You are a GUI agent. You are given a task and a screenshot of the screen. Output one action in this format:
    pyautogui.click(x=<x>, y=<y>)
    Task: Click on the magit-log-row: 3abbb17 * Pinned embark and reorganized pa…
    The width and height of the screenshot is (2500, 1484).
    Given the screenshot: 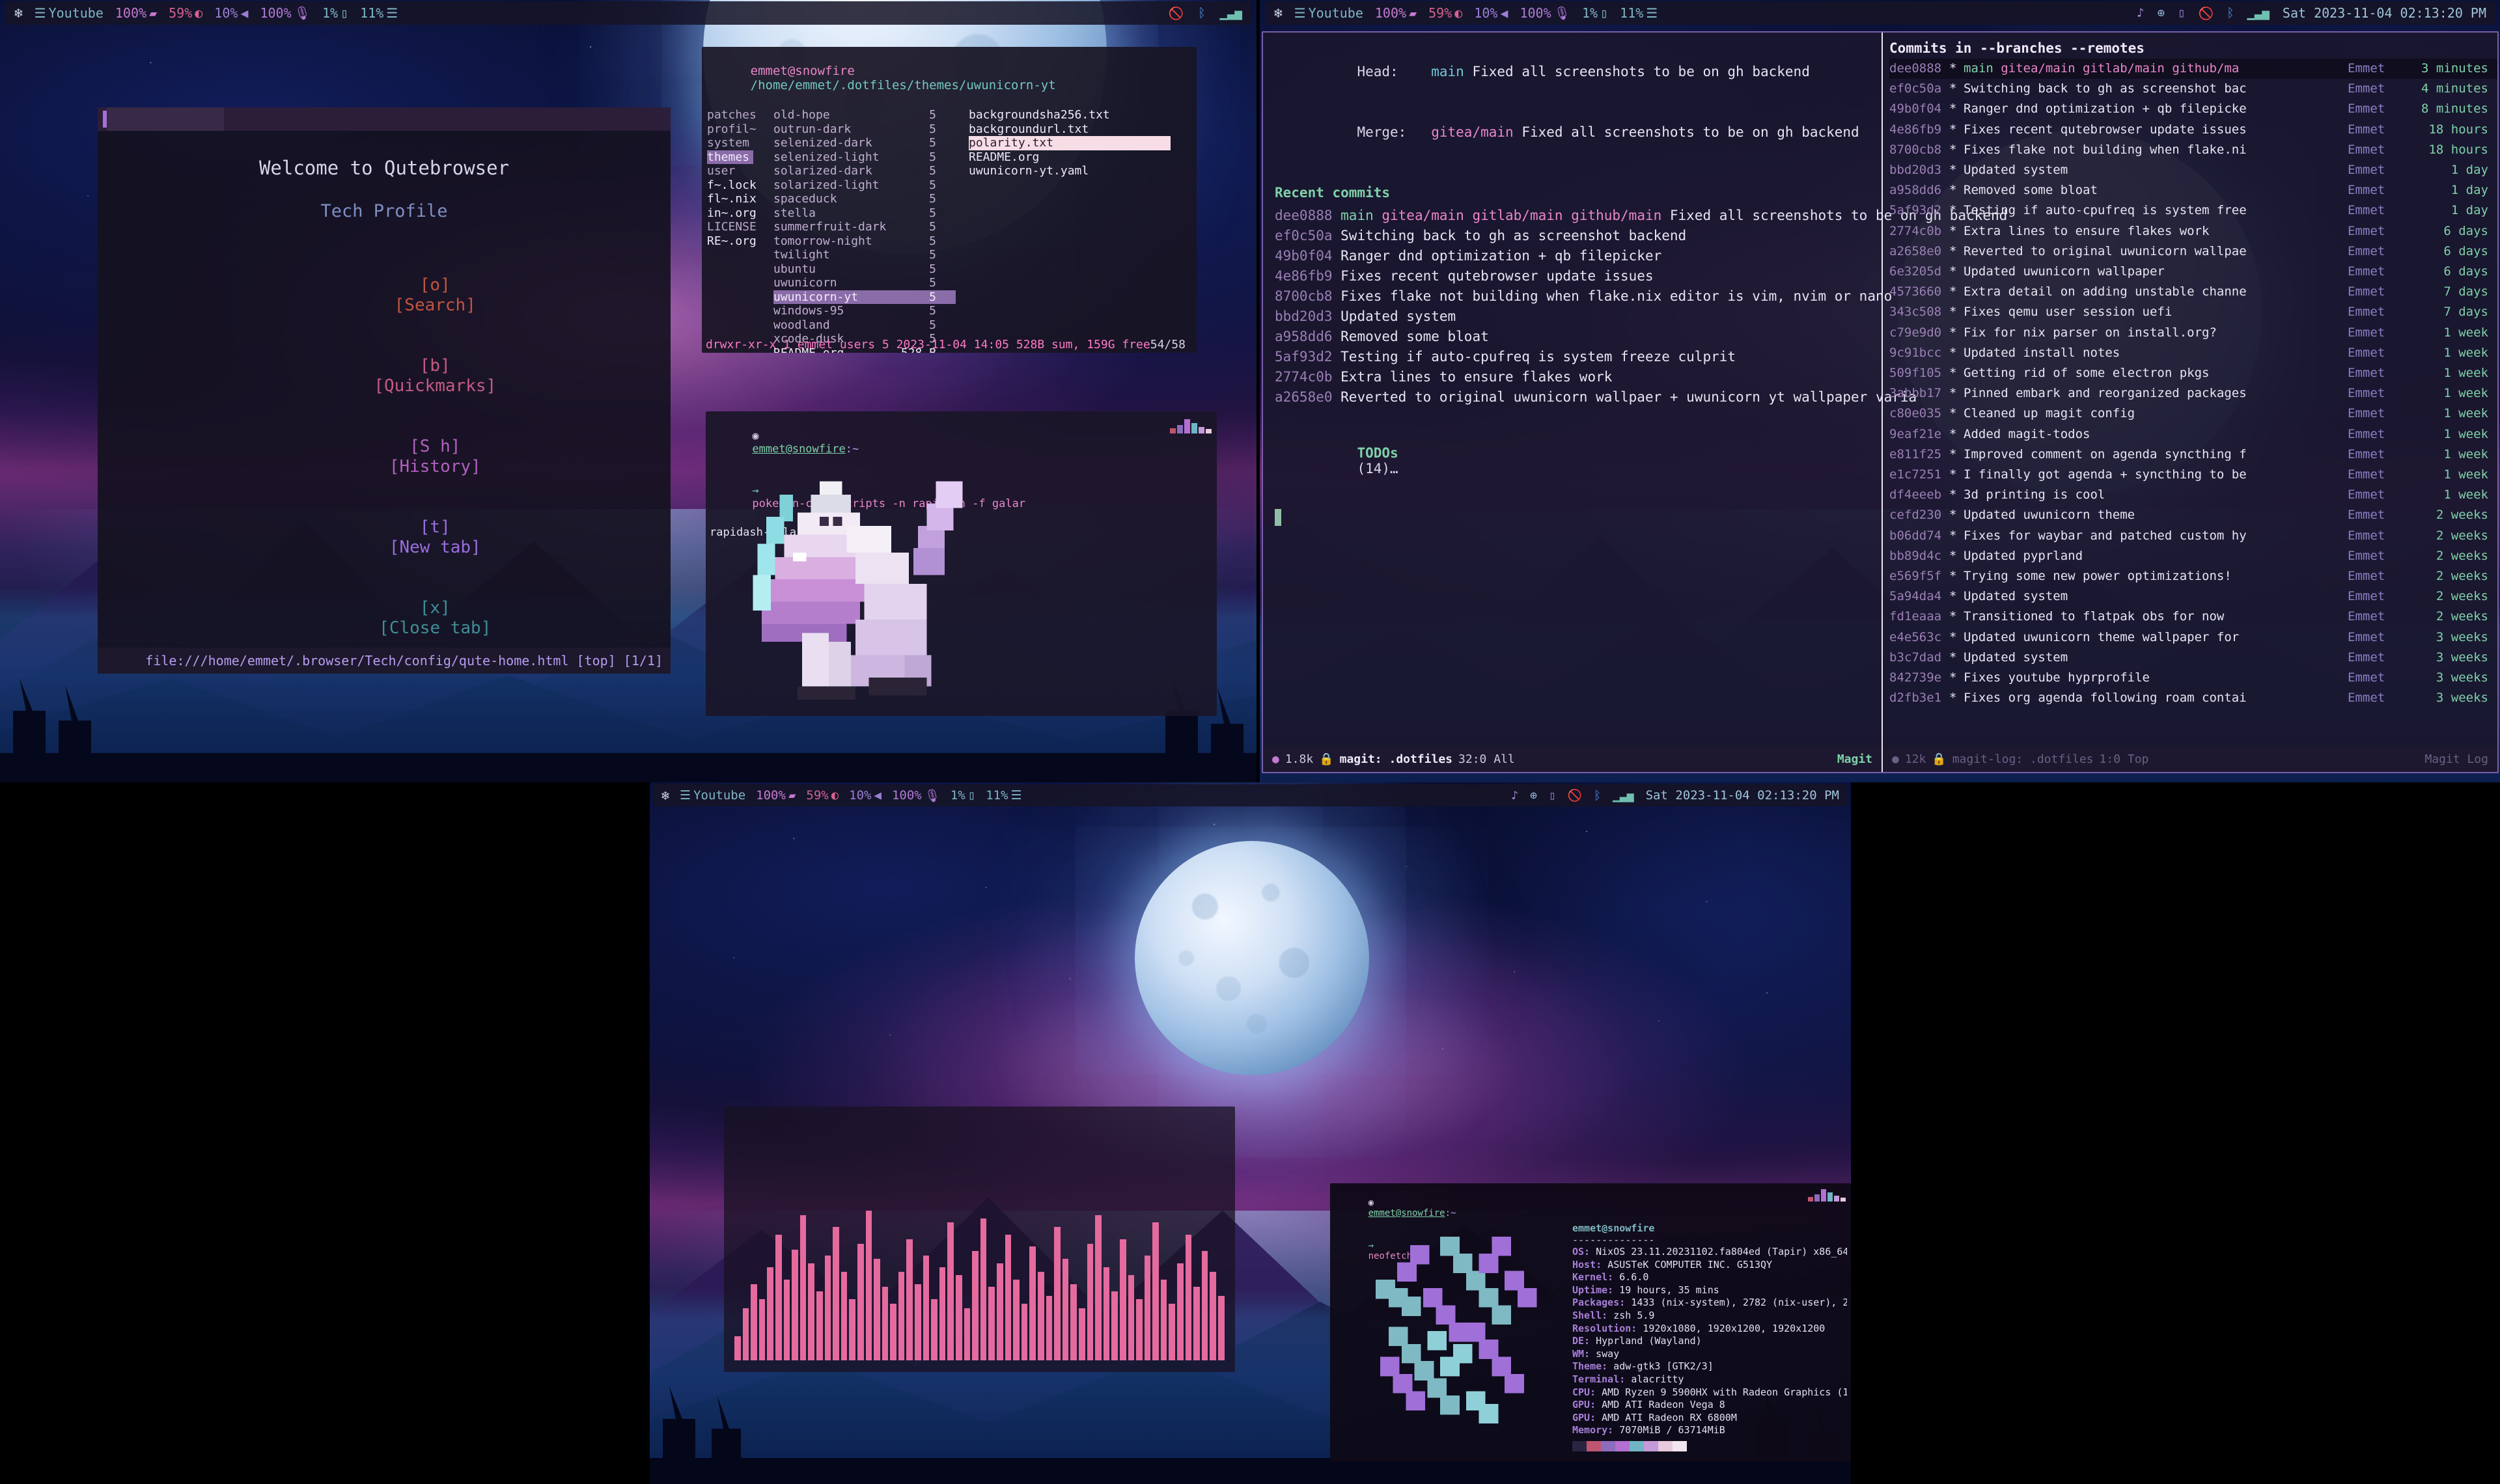 What is the action you would take?
    pyautogui.click(x=2193, y=393)
    